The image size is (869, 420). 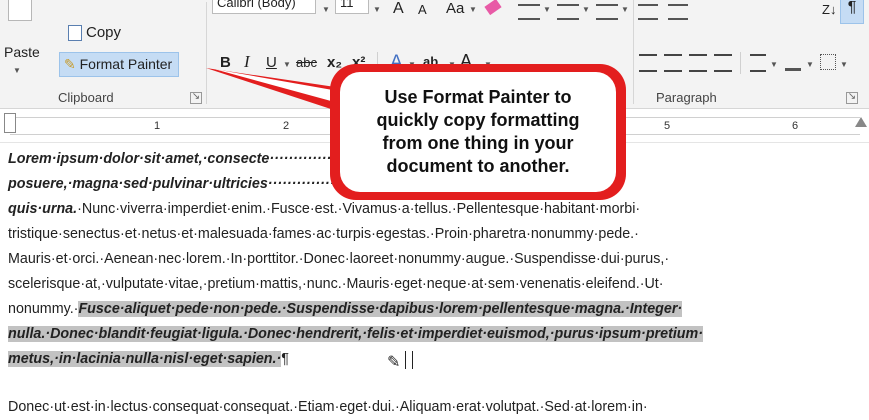 What do you see at coordinates (478, 166) in the screenshot?
I see `callout-line: document to another.` at bounding box center [478, 166].